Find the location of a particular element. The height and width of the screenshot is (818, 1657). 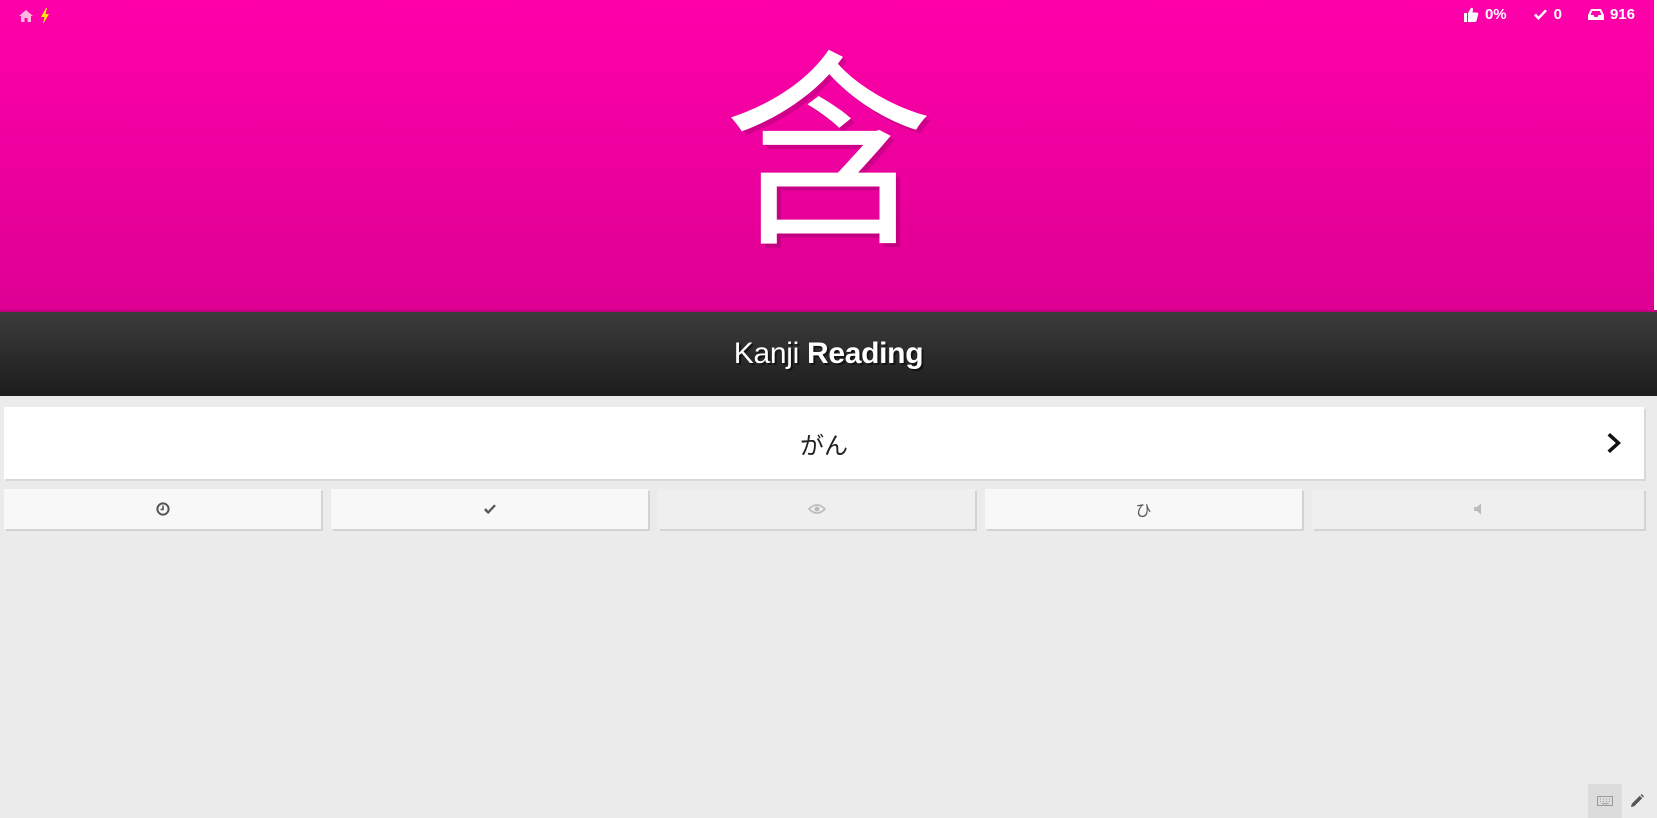

chevron-right-icon is located at coordinates (1614, 443).